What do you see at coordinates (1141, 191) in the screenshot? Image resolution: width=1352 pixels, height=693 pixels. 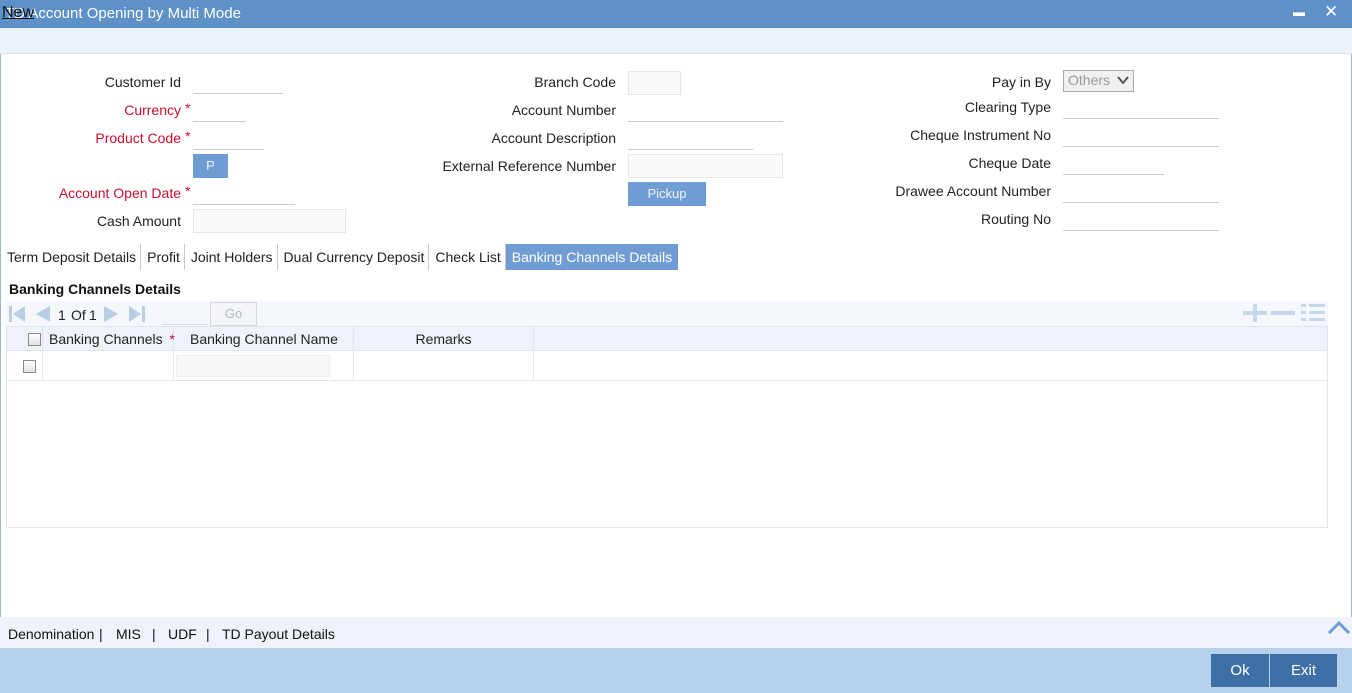 I see `drawee-account-number-field` at bounding box center [1141, 191].